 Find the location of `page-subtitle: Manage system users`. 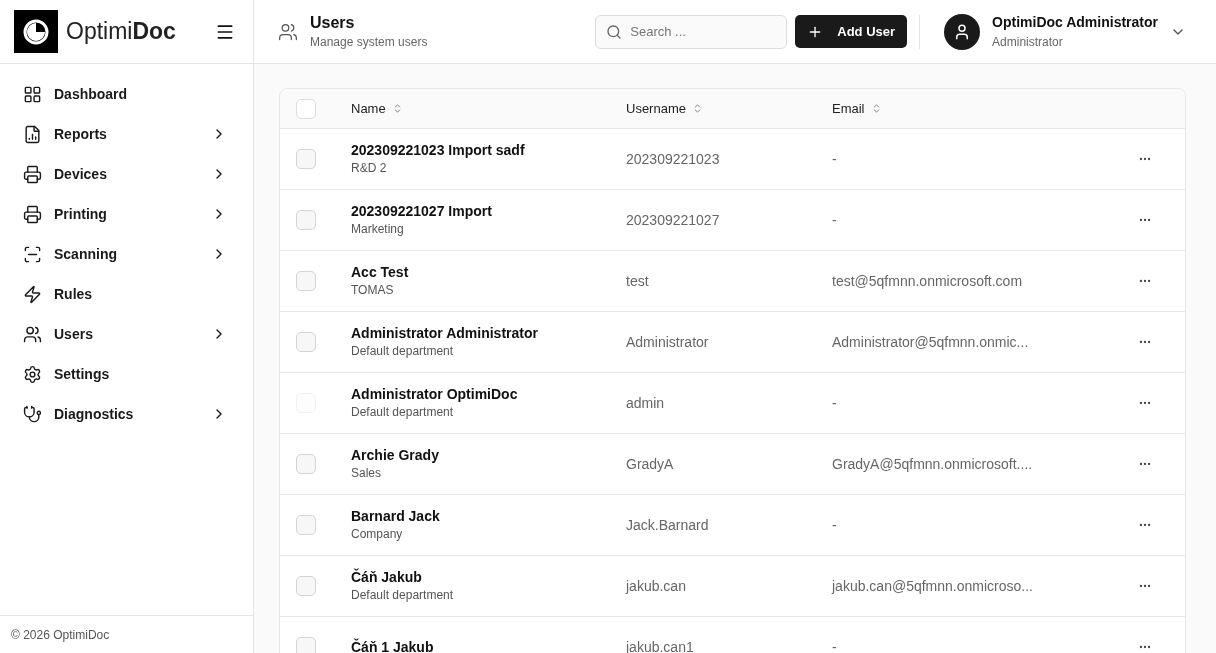

page-subtitle: Manage system users is located at coordinates (369, 42).